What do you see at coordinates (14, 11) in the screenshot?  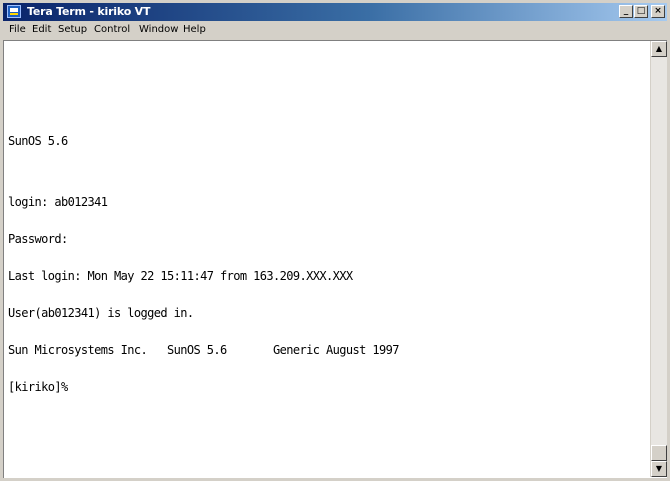 I see `tera-term-app-icon` at bounding box center [14, 11].